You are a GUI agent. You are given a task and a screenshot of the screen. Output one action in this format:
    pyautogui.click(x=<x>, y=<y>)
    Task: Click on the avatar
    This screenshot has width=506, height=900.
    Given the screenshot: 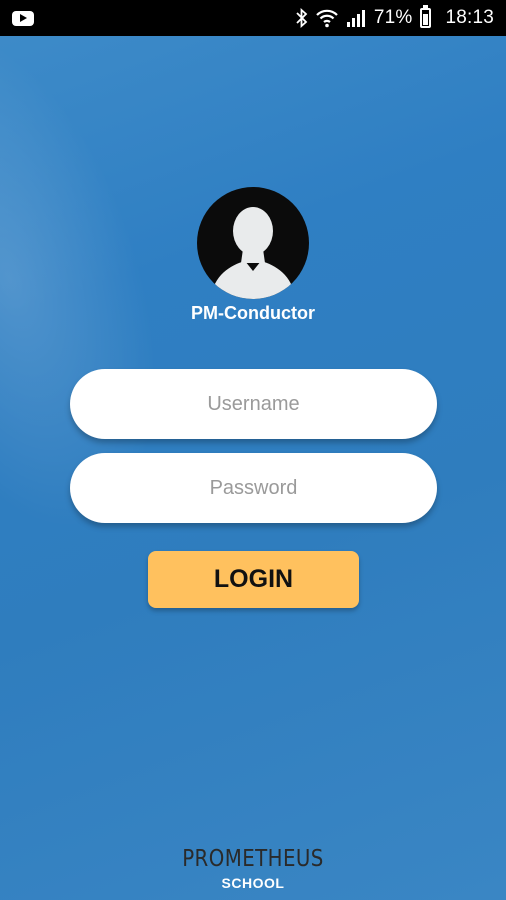 What is the action you would take?
    pyautogui.click(x=253, y=243)
    